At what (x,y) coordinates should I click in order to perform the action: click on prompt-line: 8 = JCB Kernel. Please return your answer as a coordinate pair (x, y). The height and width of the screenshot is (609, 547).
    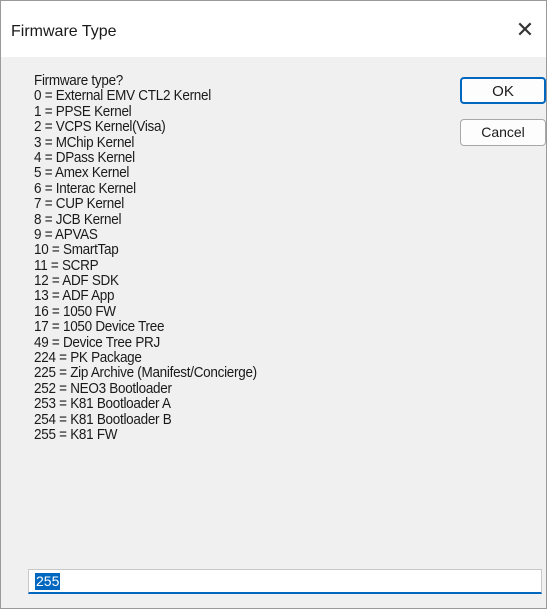
    Looking at the image, I should click on (78, 219).